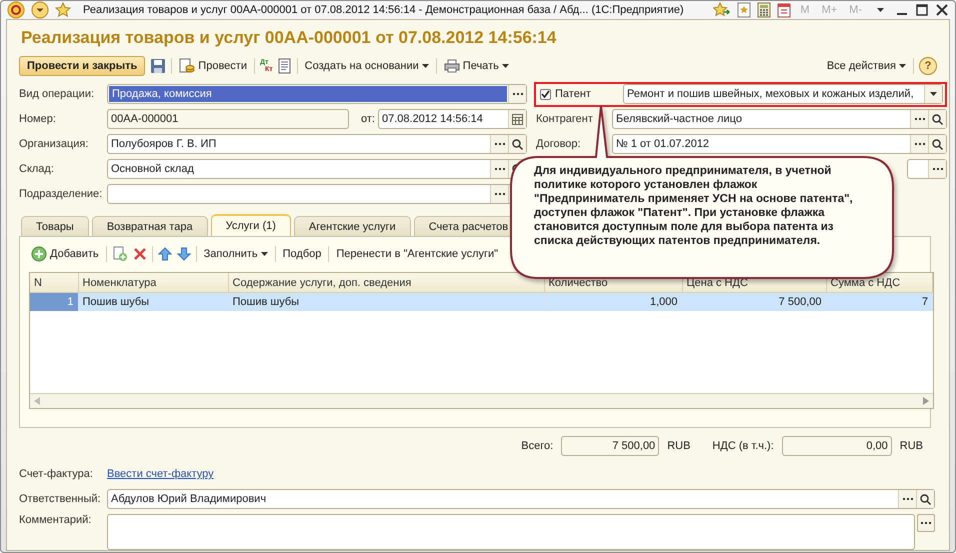 This screenshot has height=553, width=956. What do you see at coordinates (82, 66) in the screenshot?
I see `post-and-close-button: Провести и закрыть` at bounding box center [82, 66].